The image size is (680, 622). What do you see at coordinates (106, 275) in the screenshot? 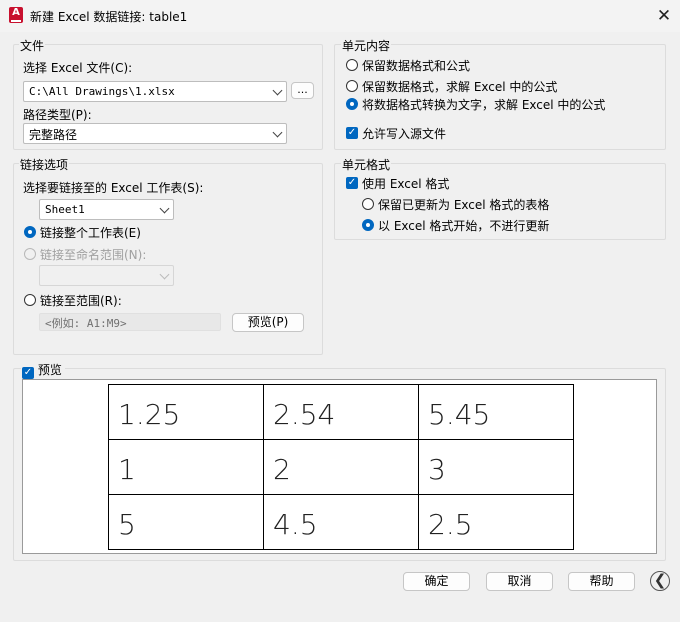
I see `named-range-combobox` at bounding box center [106, 275].